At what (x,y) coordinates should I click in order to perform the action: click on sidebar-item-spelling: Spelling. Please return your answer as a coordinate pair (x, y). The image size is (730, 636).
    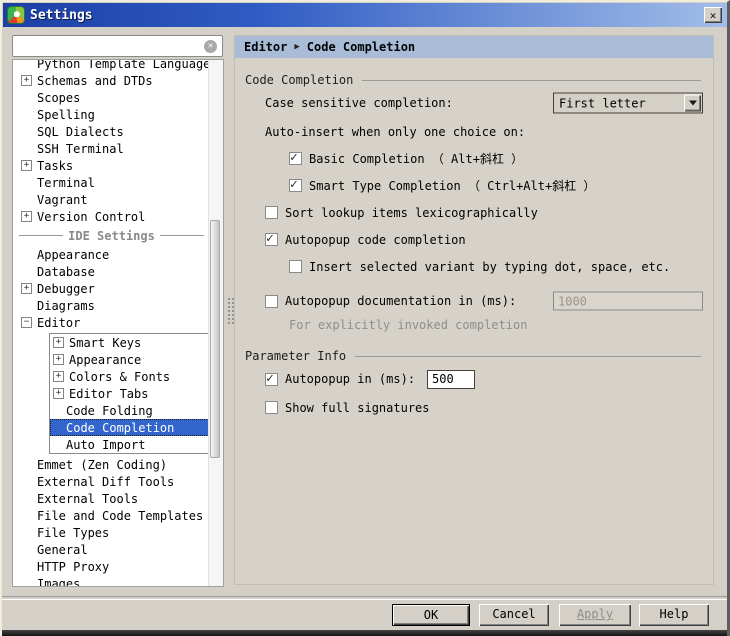
    Looking at the image, I should click on (111, 114).